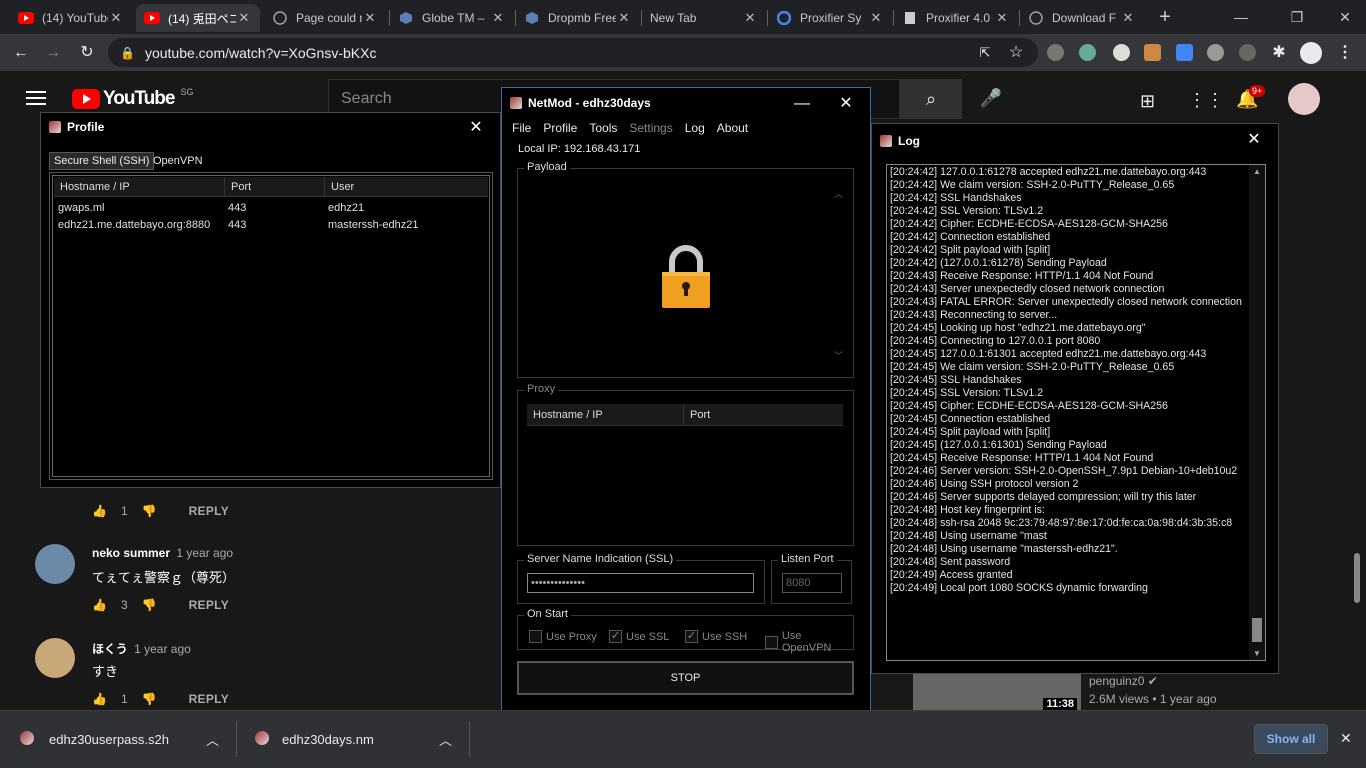 This screenshot has width=1366, height=768. Describe the element at coordinates (270, 127) in the screenshot. I see `profile-titlebar: Profile` at that location.